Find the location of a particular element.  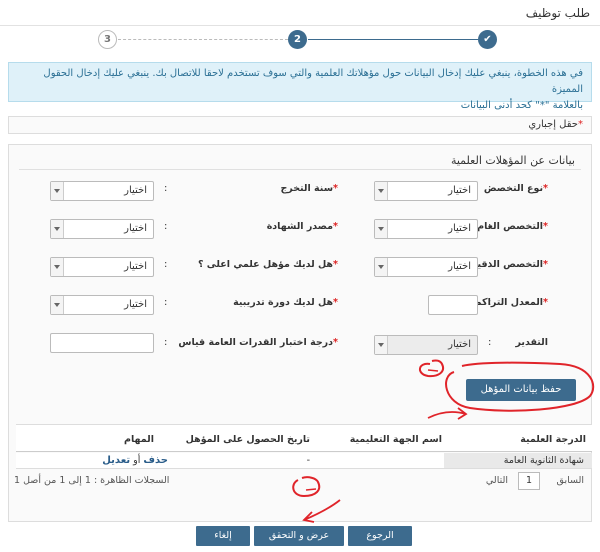

certificate-source-select: اختيار is located at coordinates (102, 229).